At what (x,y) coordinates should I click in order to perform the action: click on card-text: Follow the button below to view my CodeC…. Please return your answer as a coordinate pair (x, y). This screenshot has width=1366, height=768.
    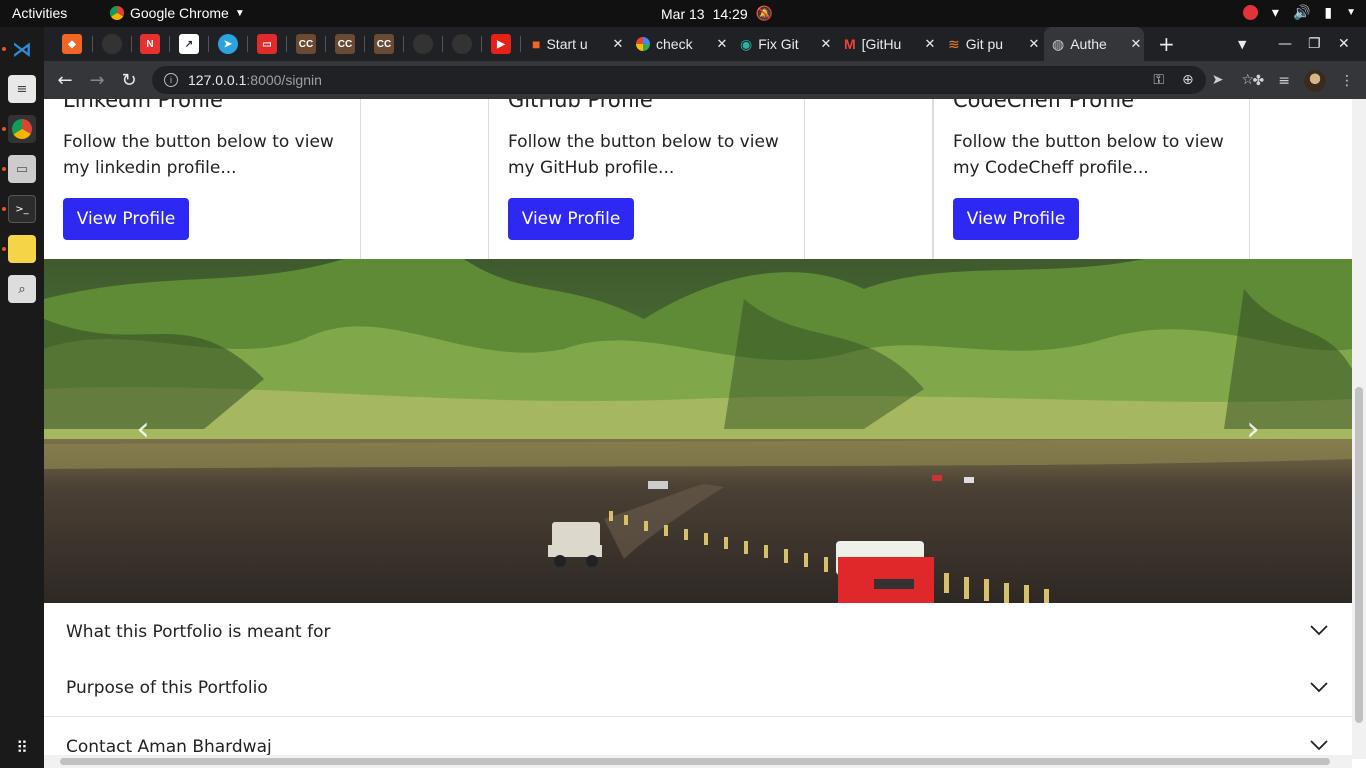
    Looking at the image, I should click on (1088, 155).